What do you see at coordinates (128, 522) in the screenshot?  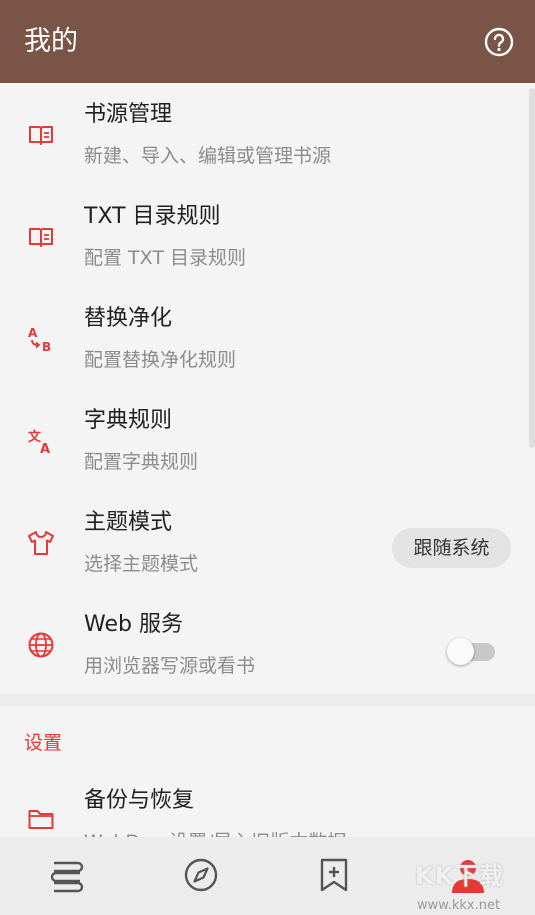 I see `menu-item-title: 主题模式` at bounding box center [128, 522].